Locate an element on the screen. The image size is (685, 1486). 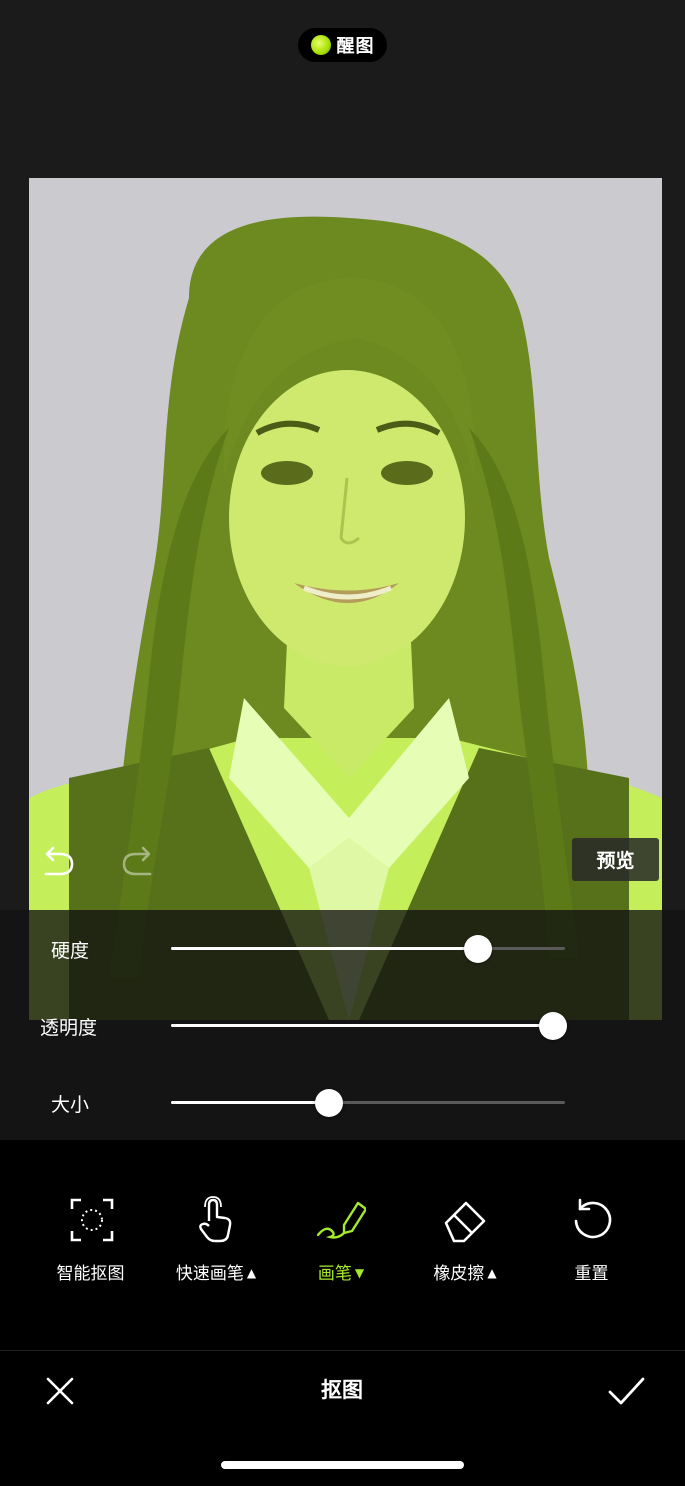
hardness-label: 硬度 is located at coordinates (70, 951).